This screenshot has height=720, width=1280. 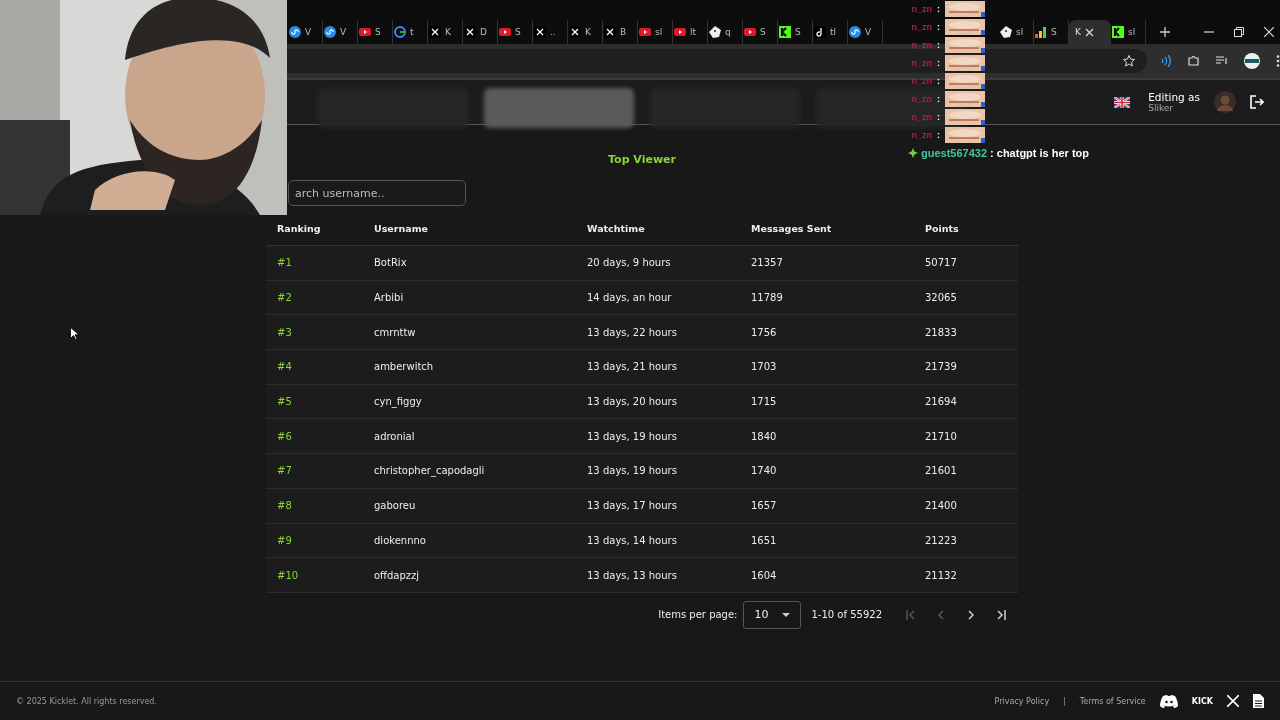 What do you see at coordinates (764, 540) in the screenshot?
I see `table-cell-text: 1651` at bounding box center [764, 540].